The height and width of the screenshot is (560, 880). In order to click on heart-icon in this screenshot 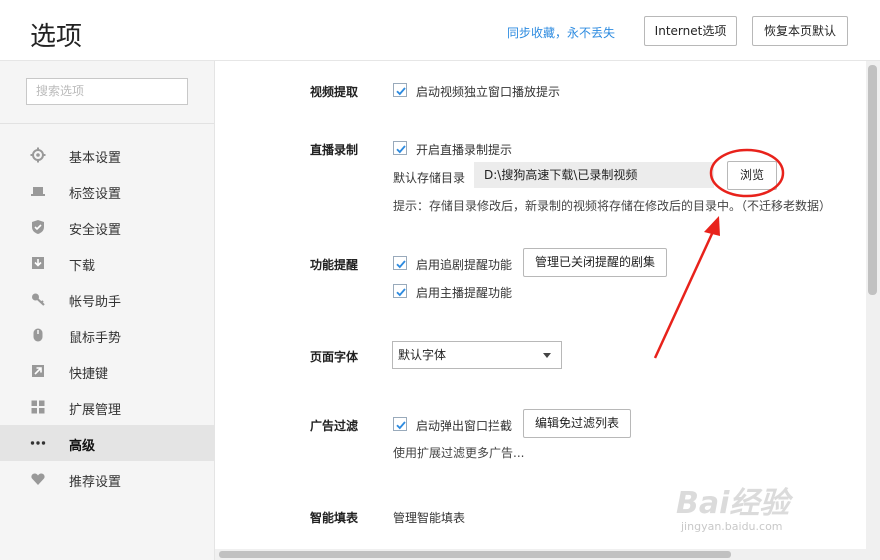, I will do `click(38, 479)`.